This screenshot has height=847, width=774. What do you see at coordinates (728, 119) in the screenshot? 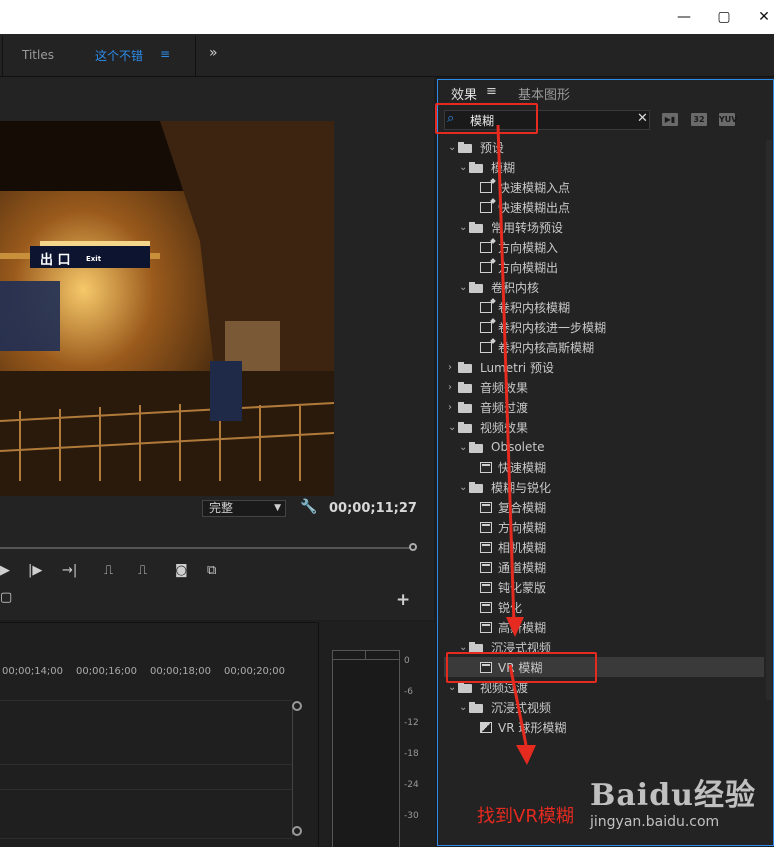
I see `filter-yuv-button: YUV` at bounding box center [728, 119].